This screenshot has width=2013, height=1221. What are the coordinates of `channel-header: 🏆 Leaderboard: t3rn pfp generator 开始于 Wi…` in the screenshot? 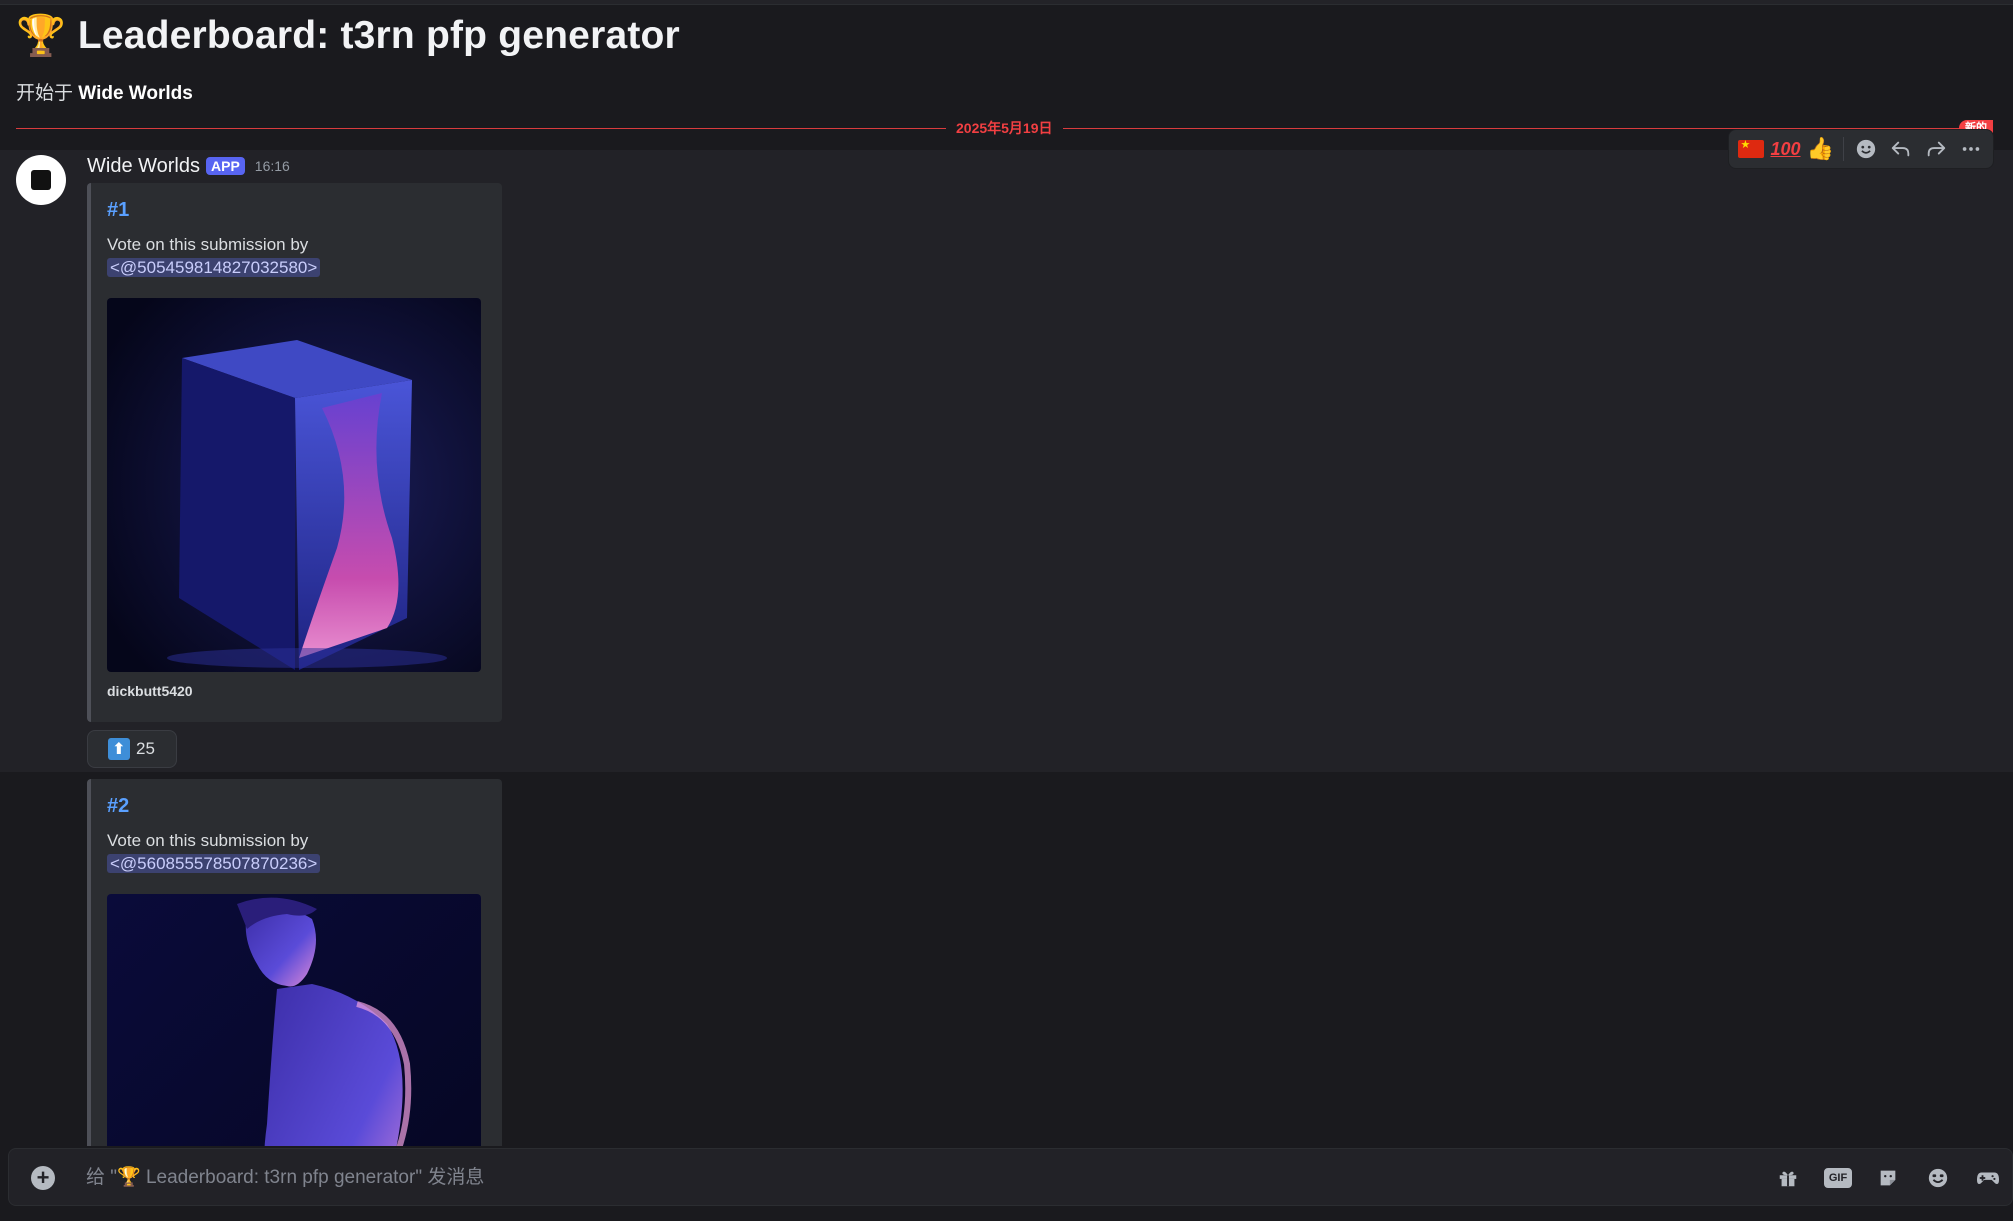 It's located at (1006, 59).